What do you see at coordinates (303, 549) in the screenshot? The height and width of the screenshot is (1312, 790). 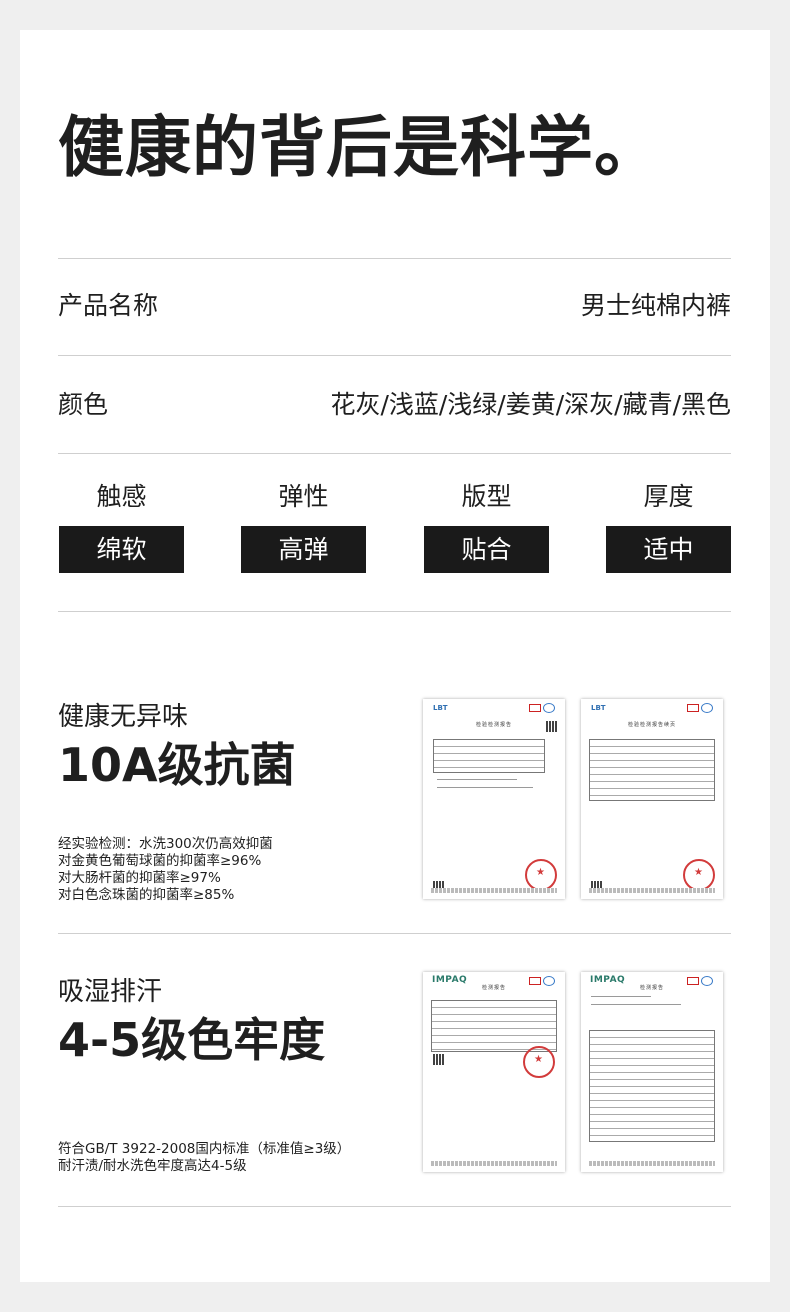 I see `attribute-value-box: 高弹` at bounding box center [303, 549].